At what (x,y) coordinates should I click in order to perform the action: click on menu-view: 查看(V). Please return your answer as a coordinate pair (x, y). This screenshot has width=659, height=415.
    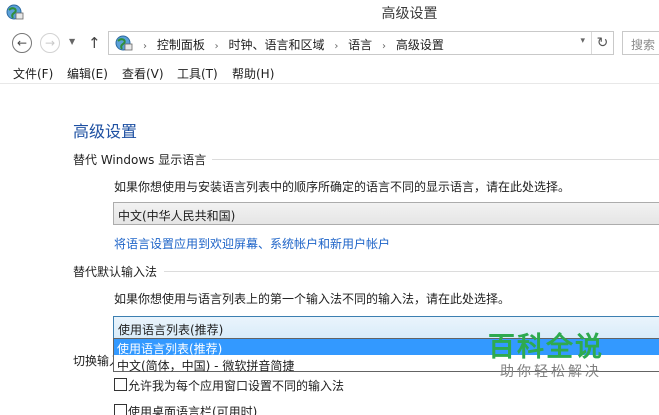
    Looking at the image, I should click on (143, 73).